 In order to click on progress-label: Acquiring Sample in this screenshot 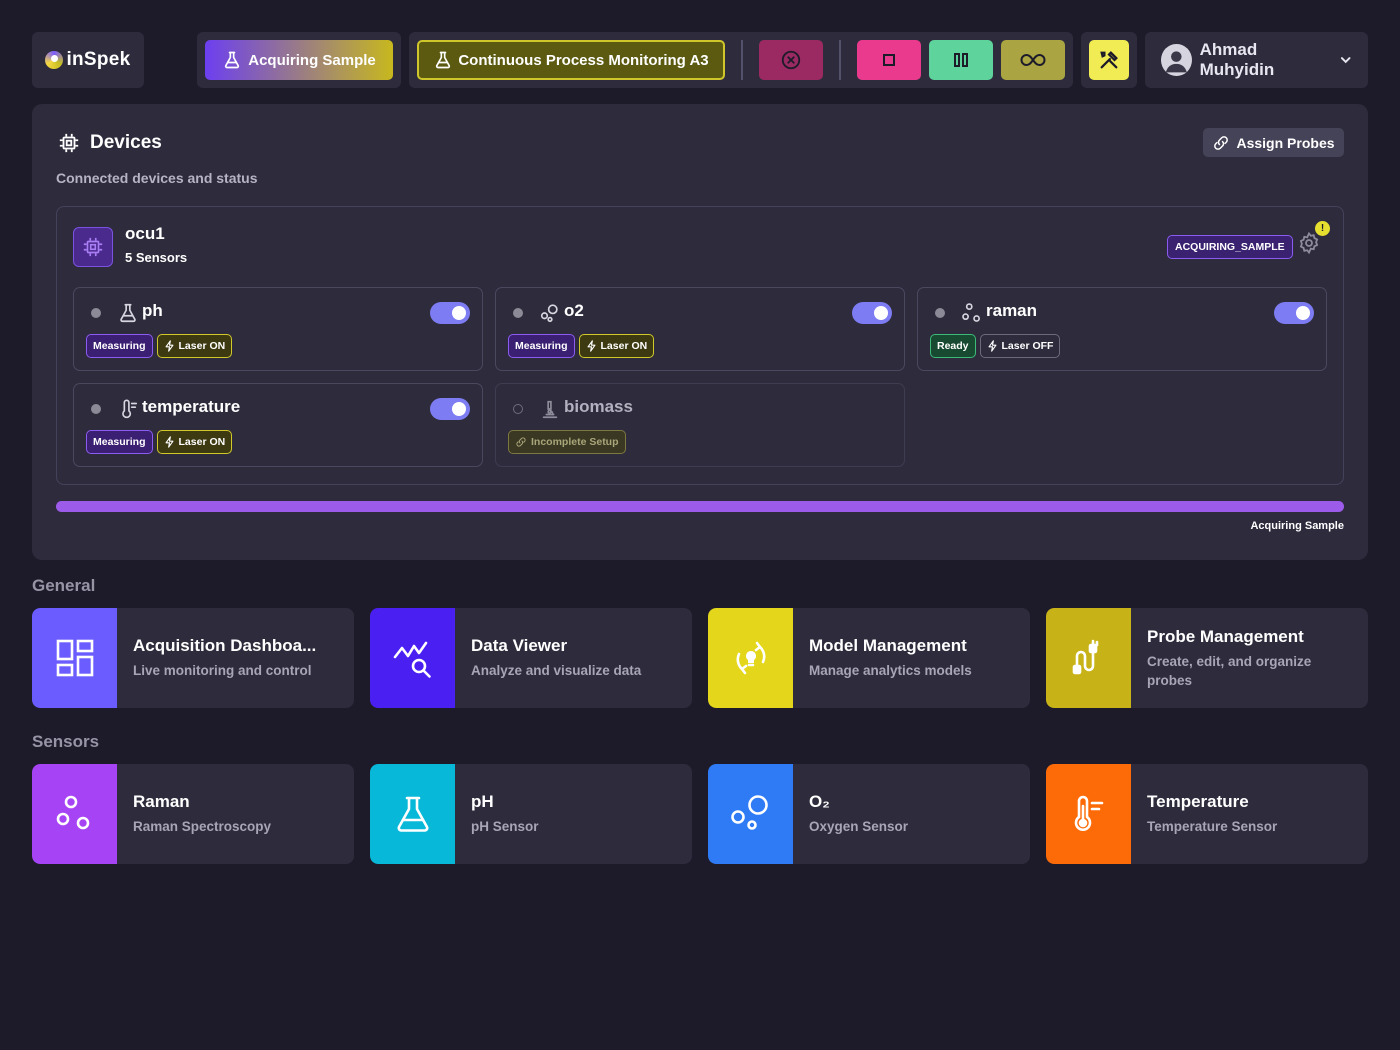, I will do `click(1297, 526)`.